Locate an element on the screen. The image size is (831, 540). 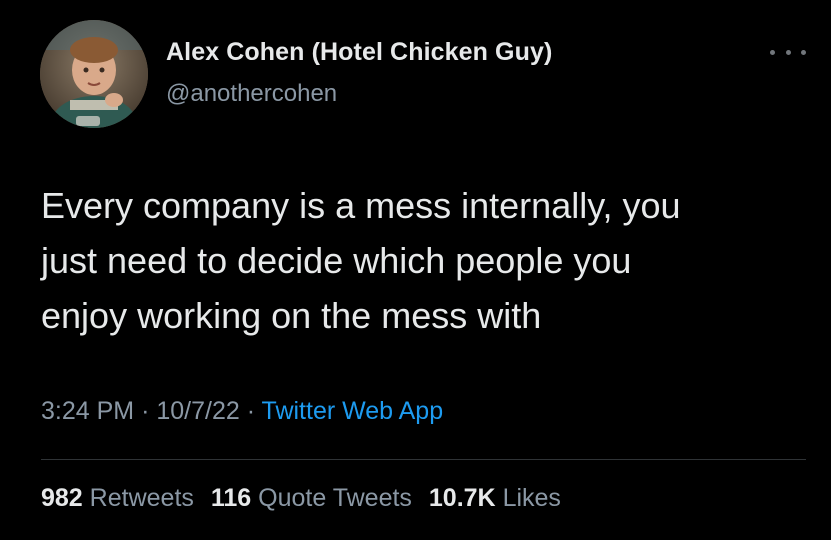
tweet-text-line: enjoy working on the mess with is located at coordinates (291, 315).